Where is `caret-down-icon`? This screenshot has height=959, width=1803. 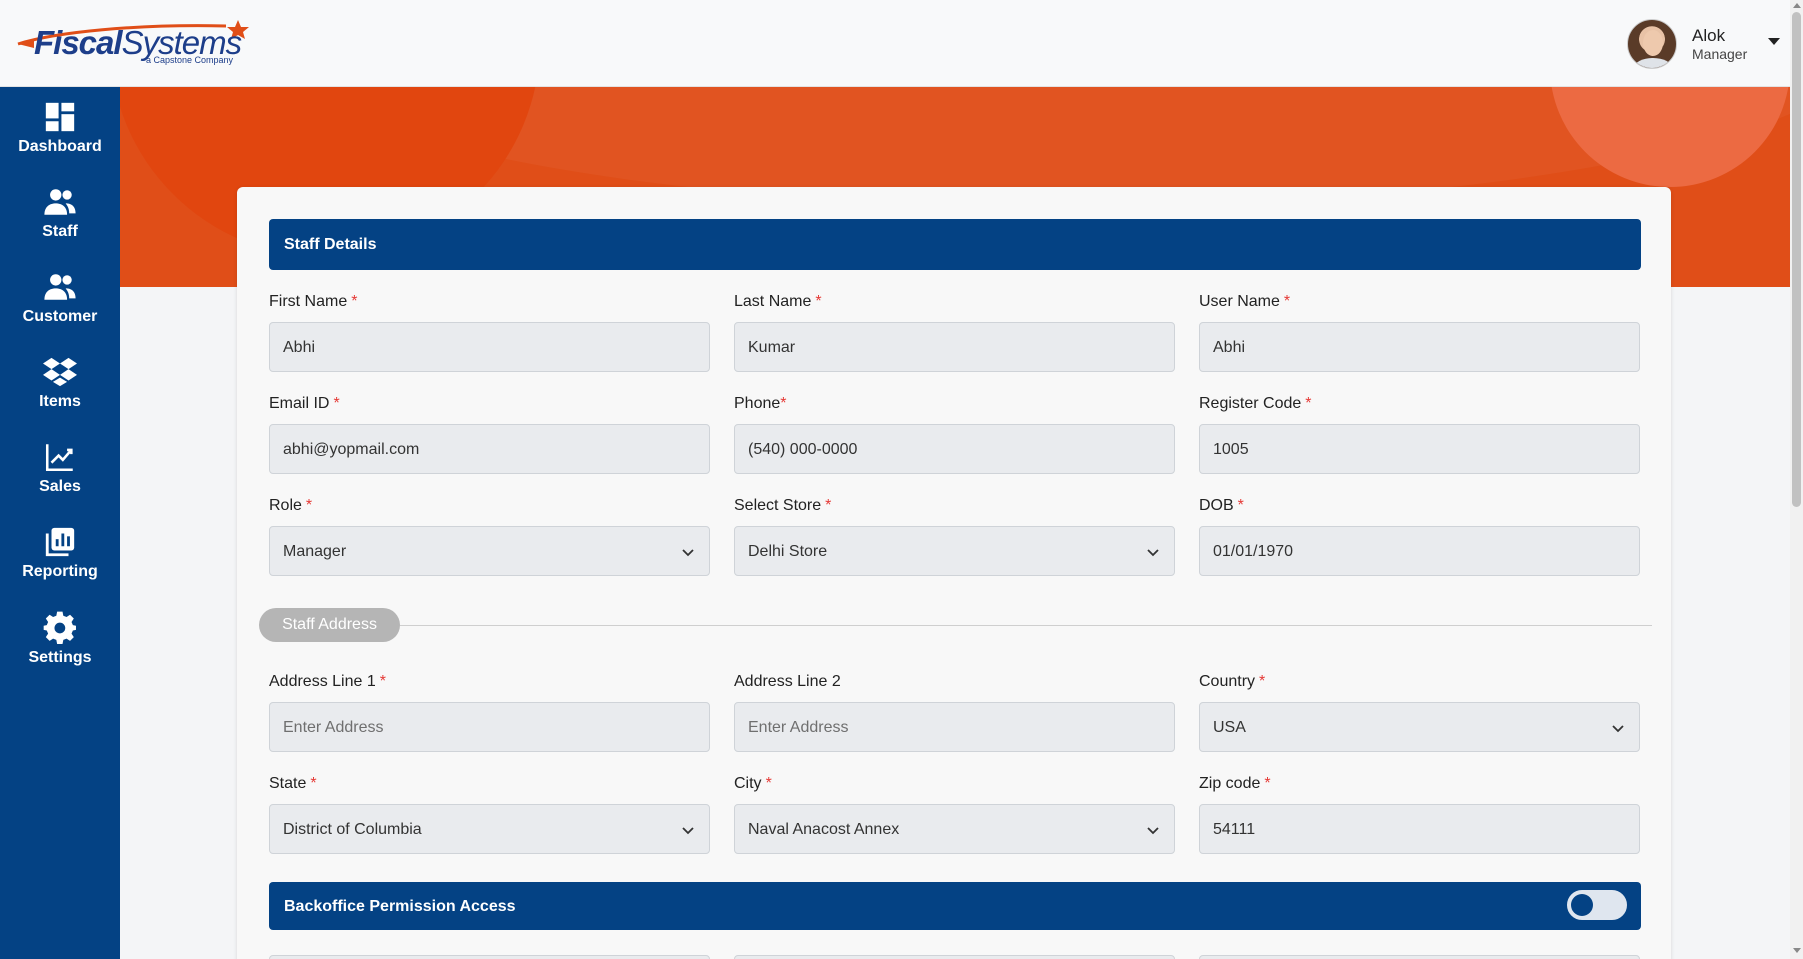
caret-down-icon is located at coordinates (1774, 41).